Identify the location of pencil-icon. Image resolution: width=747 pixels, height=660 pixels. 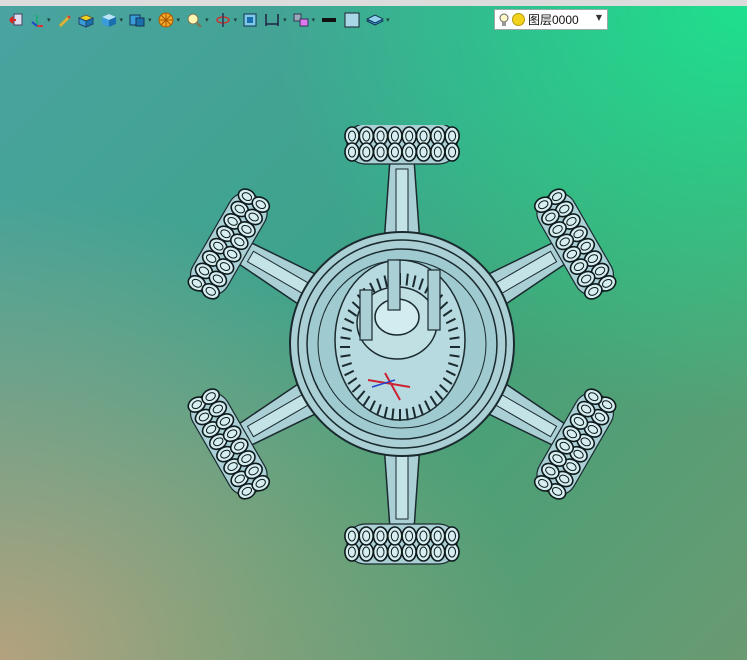
(64, 20).